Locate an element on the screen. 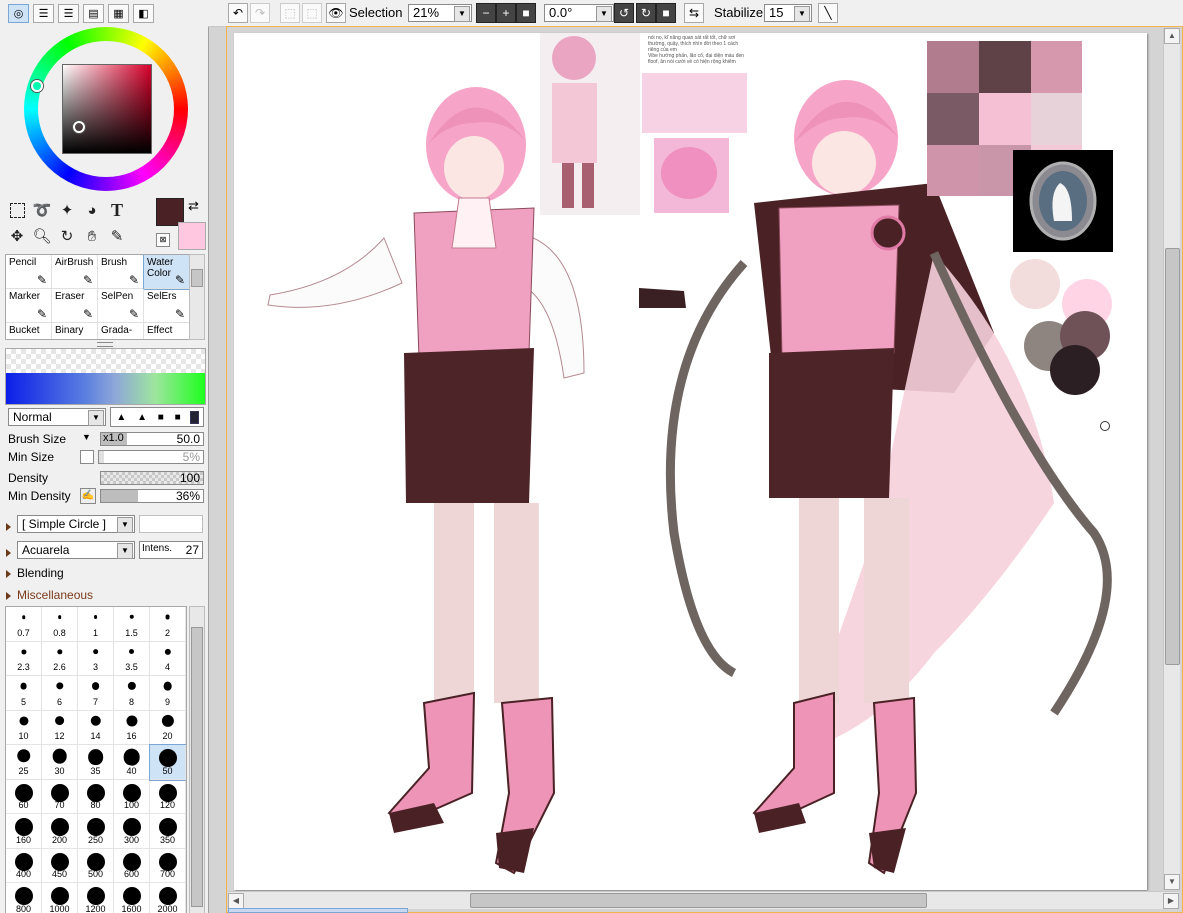 This screenshot has height=913, width=1183. brush-shape-presets: ▲ ▲ ■ ■ ■ is located at coordinates (157, 417).